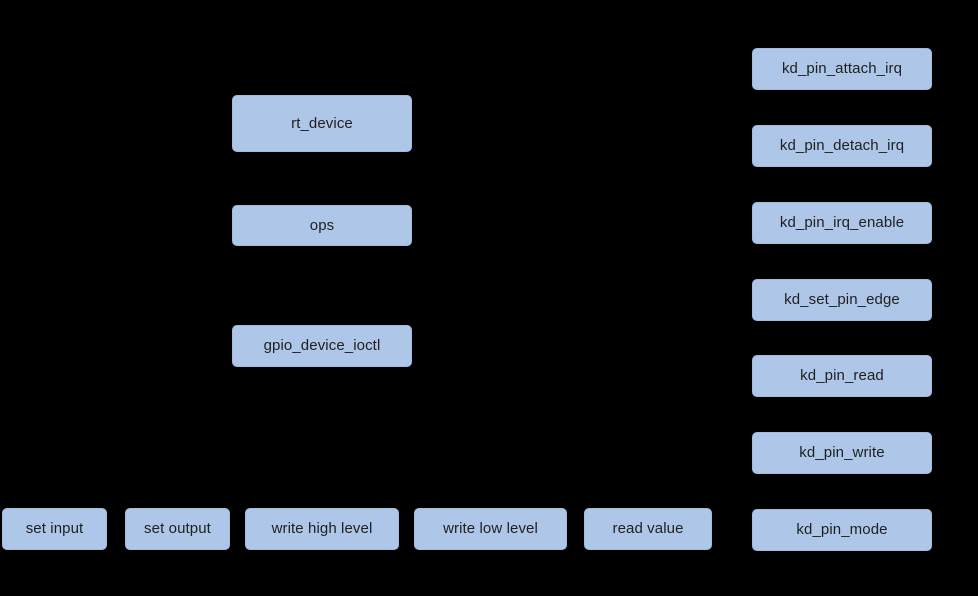 Image resolution: width=978 pixels, height=596 pixels. I want to click on node-read-value: read value, so click(648, 529).